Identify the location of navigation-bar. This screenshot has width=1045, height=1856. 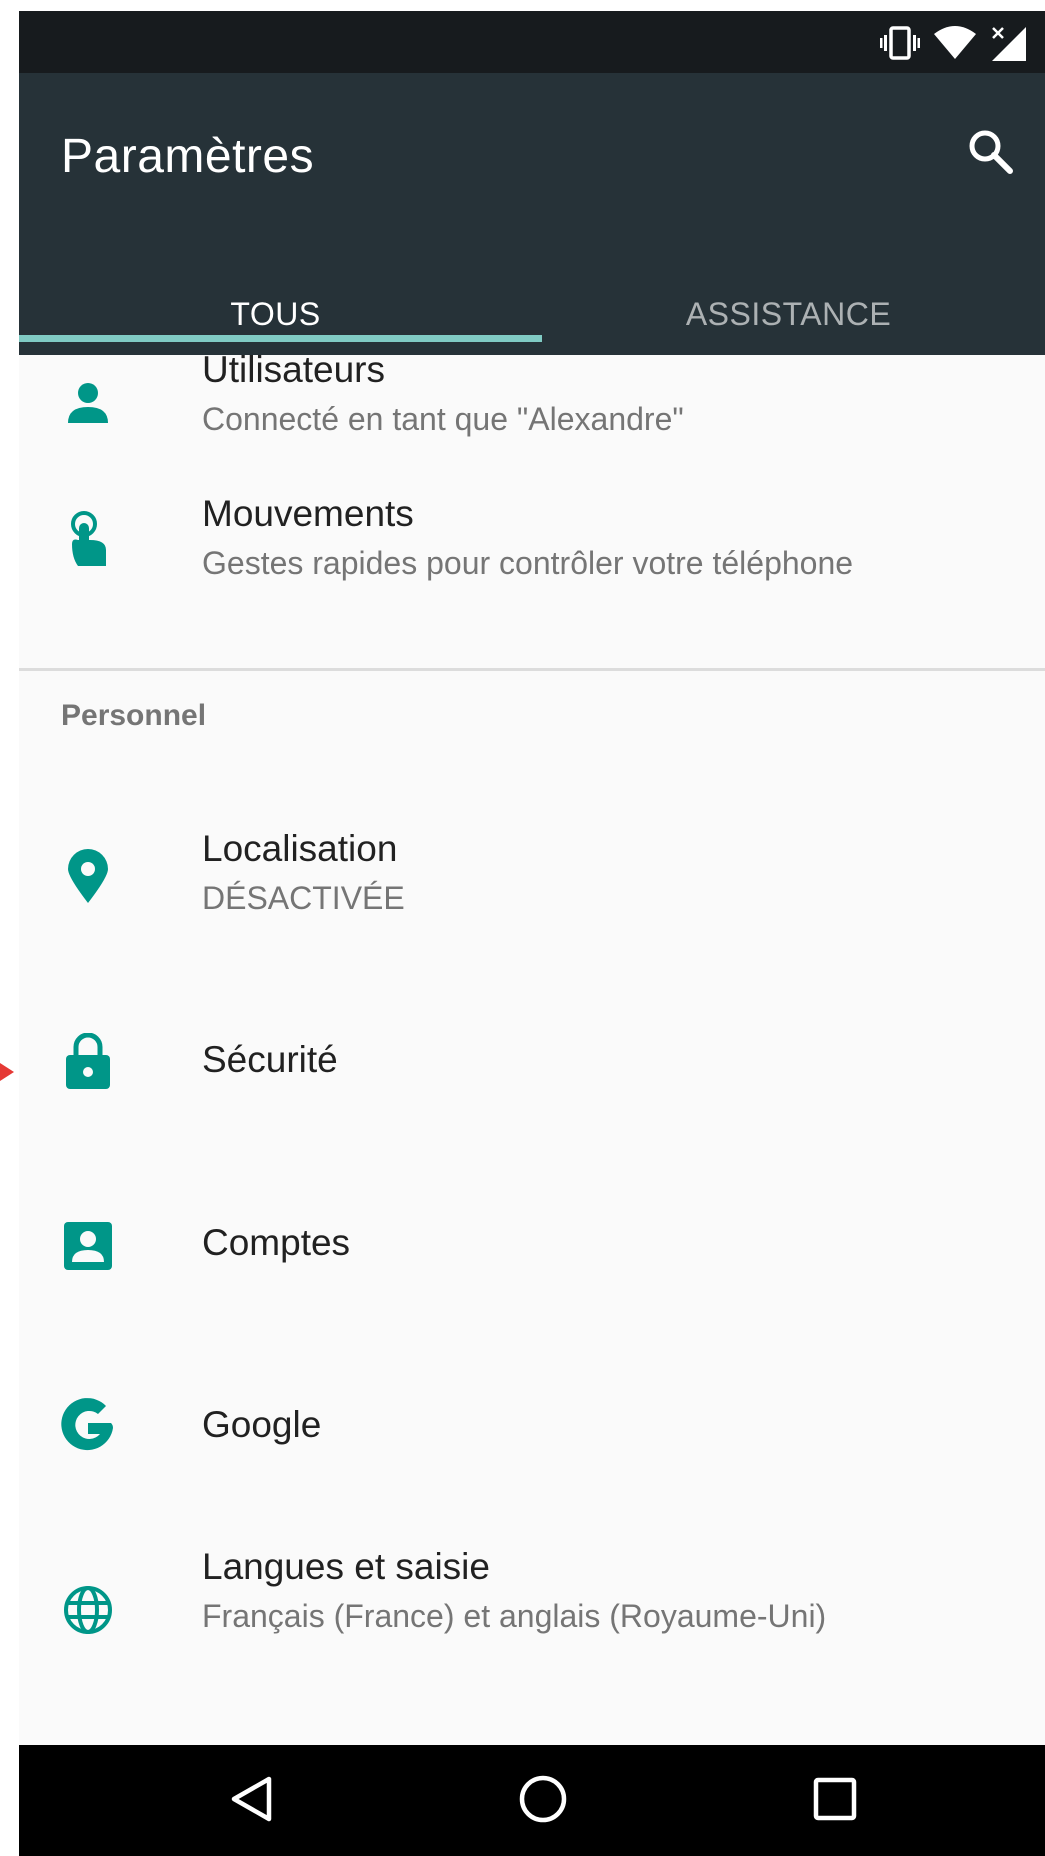
(532, 1800).